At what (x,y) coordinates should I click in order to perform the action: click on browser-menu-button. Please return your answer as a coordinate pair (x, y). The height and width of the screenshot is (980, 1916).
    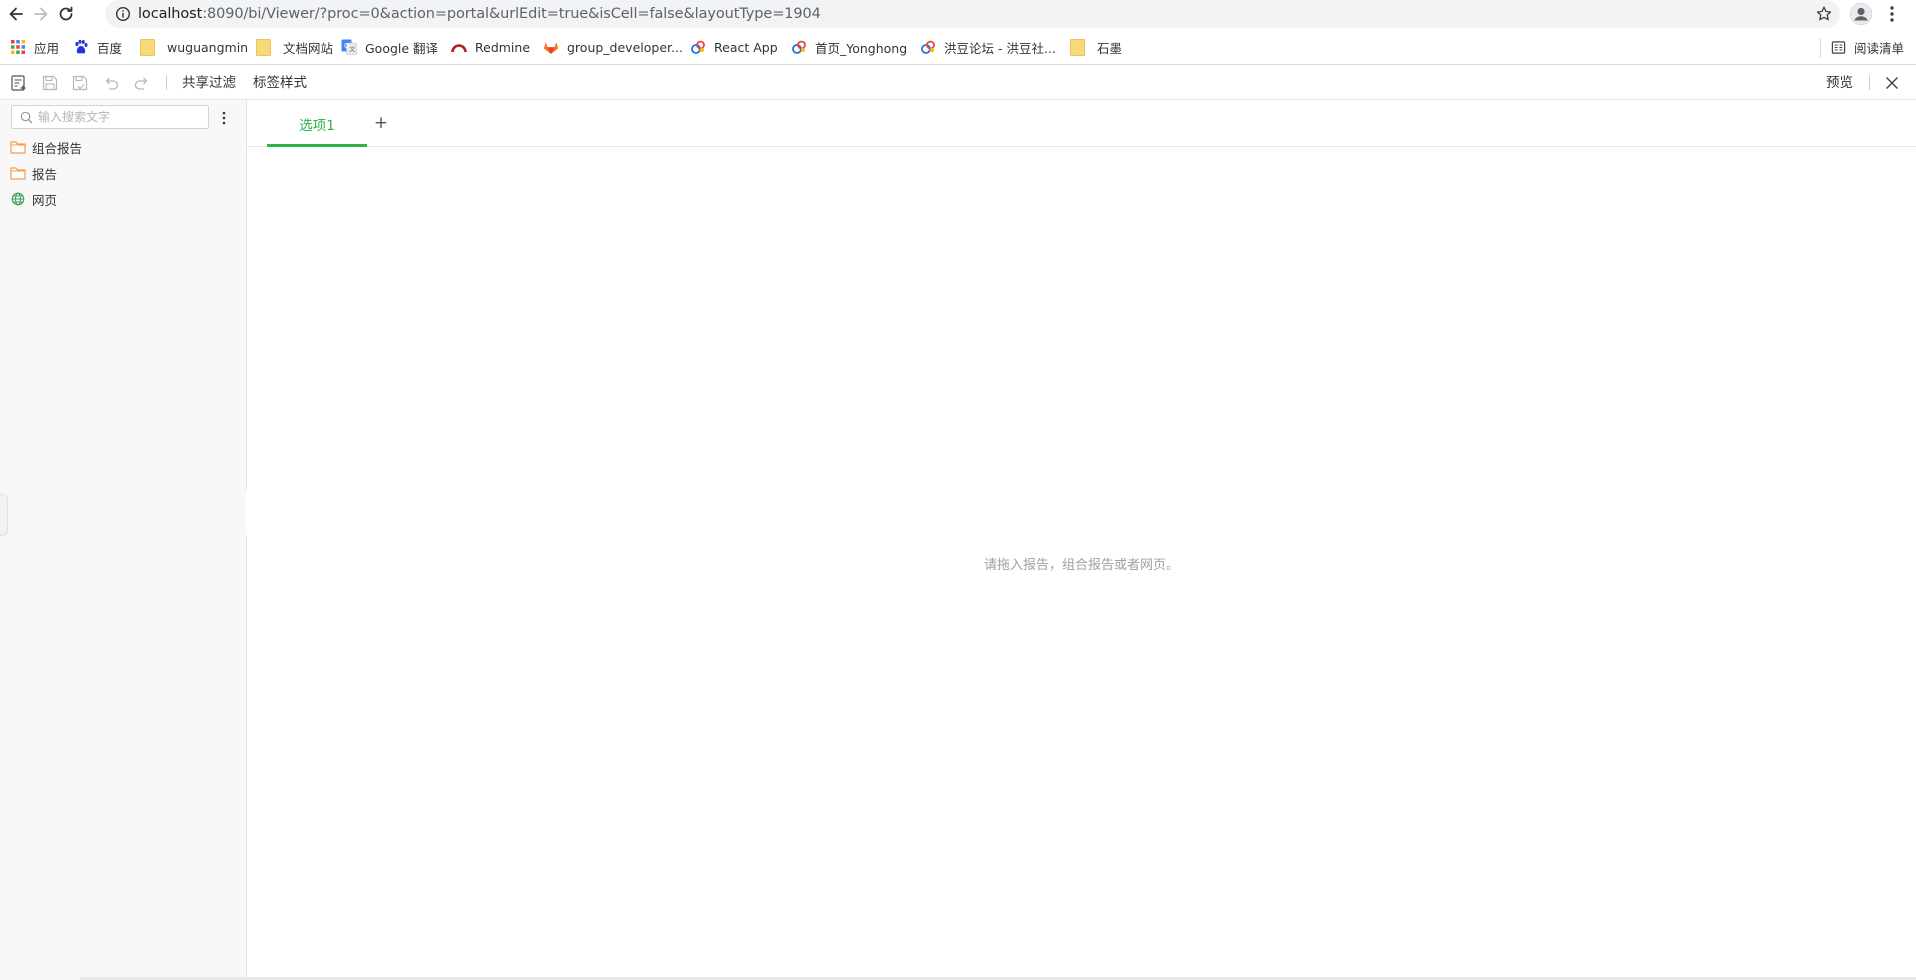
    Looking at the image, I should click on (1892, 14).